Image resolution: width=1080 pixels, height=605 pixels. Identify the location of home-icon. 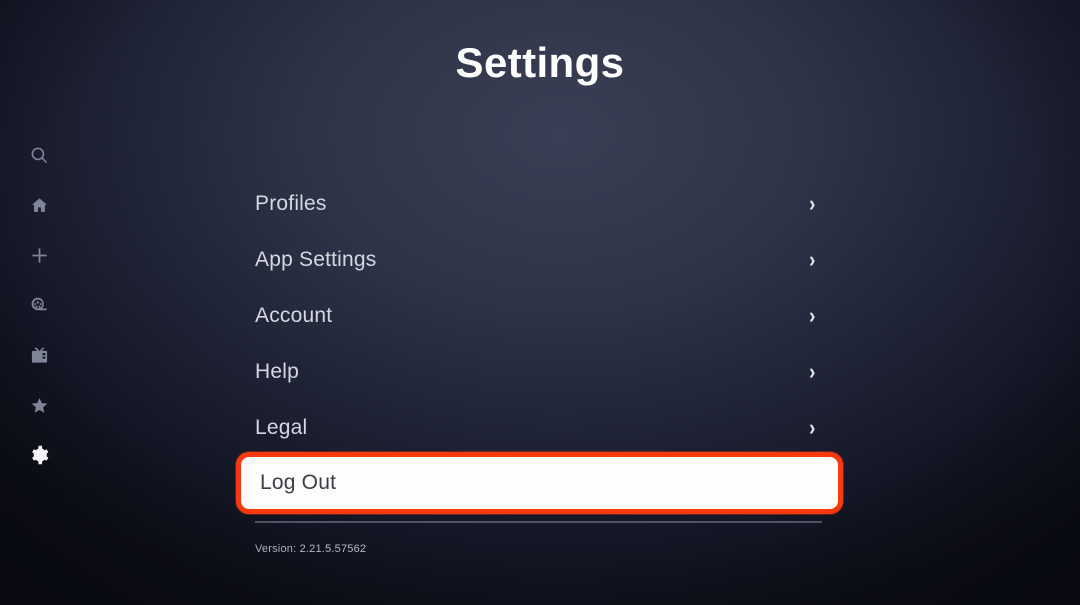
(39, 205).